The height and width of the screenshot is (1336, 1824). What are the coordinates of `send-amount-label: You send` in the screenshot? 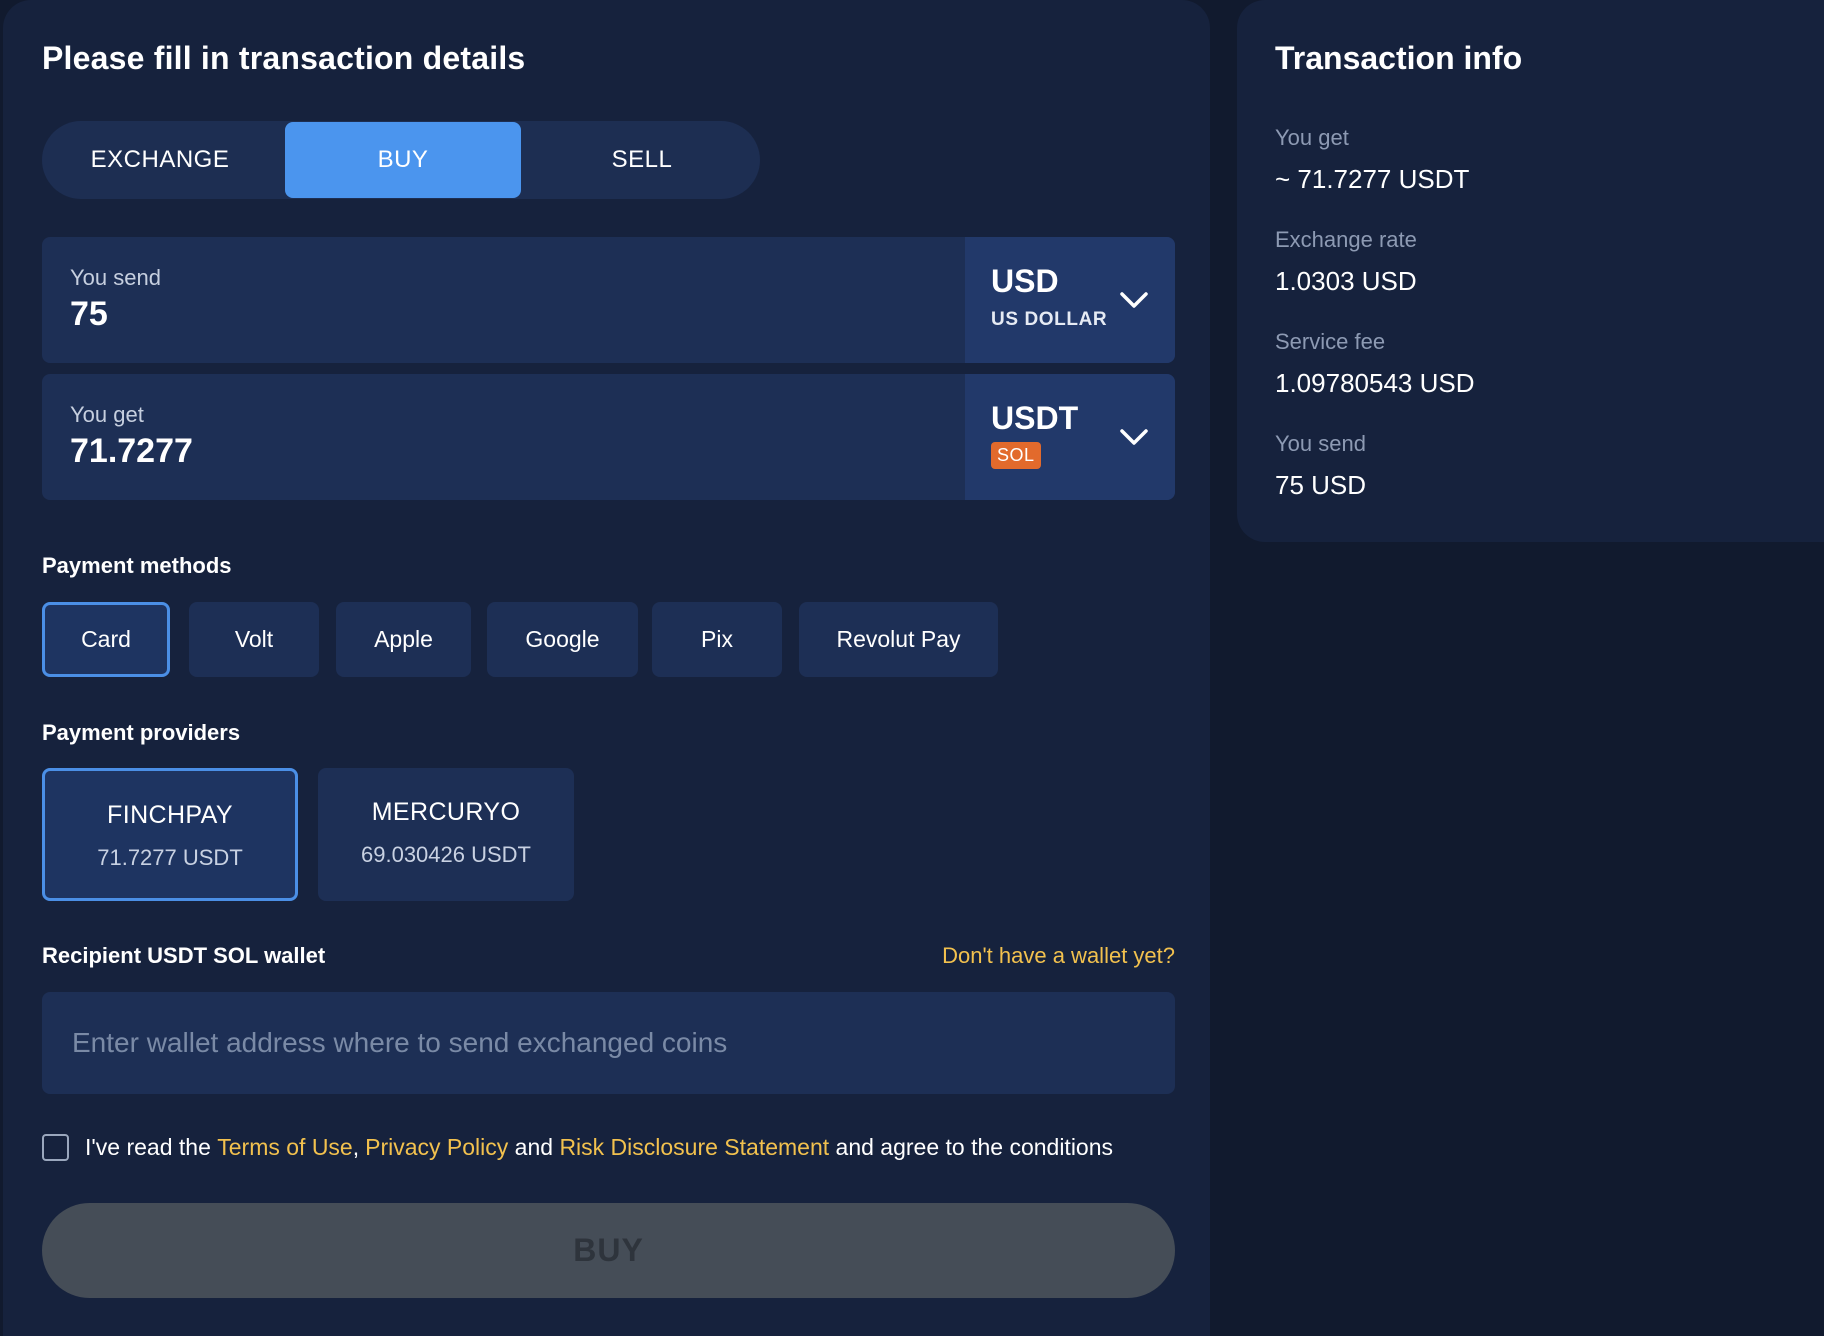 It's located at (115, 277).